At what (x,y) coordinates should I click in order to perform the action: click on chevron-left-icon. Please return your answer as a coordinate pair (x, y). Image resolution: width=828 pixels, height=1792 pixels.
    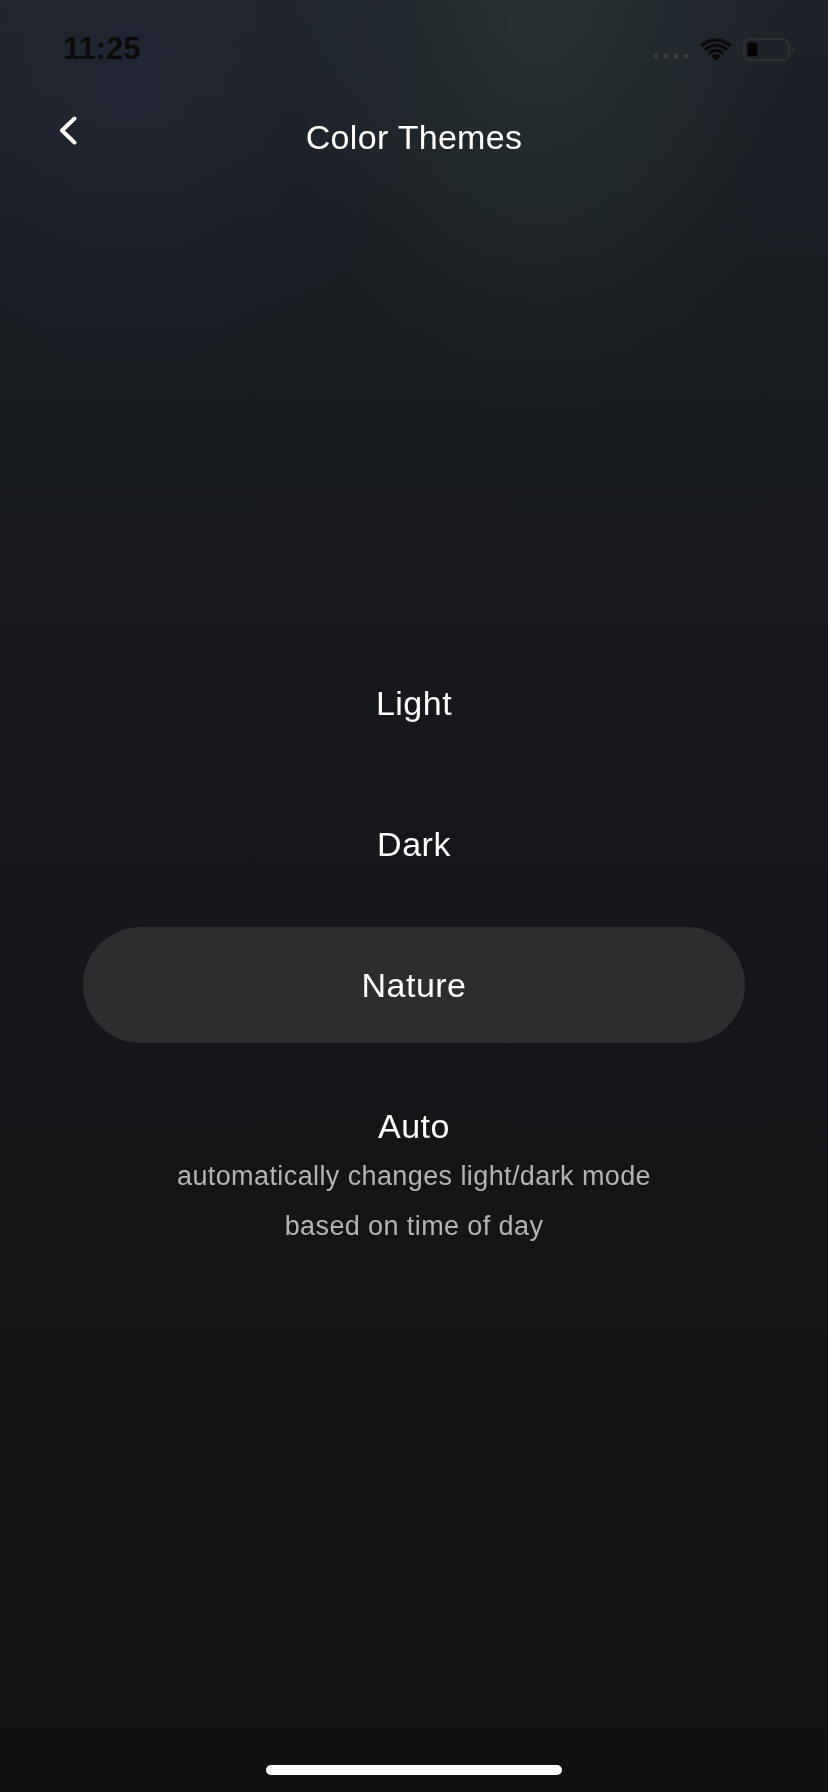
    Looking at the image, I should click on (68, 130).